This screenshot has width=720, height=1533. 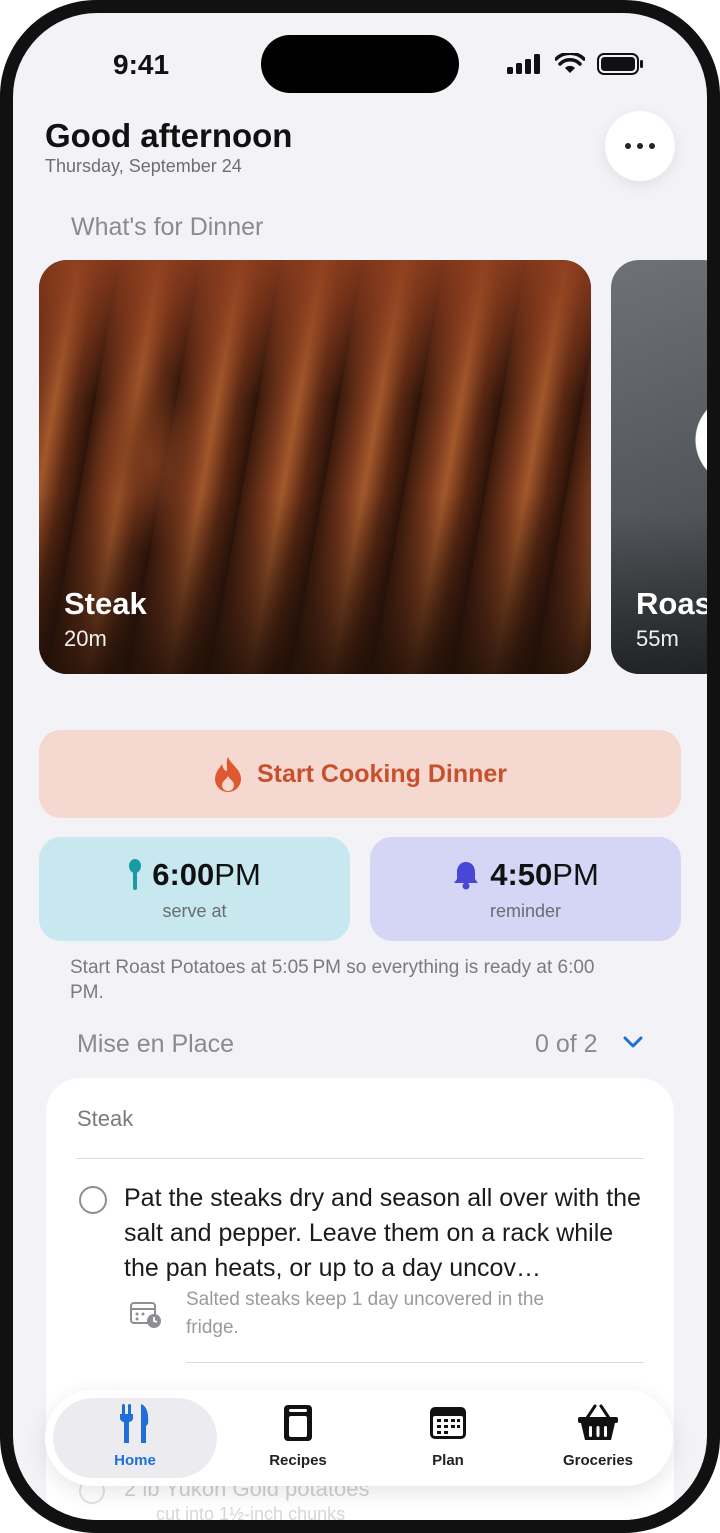 I want to click on serve-time-label: serve at, so click(x=194, y=911).